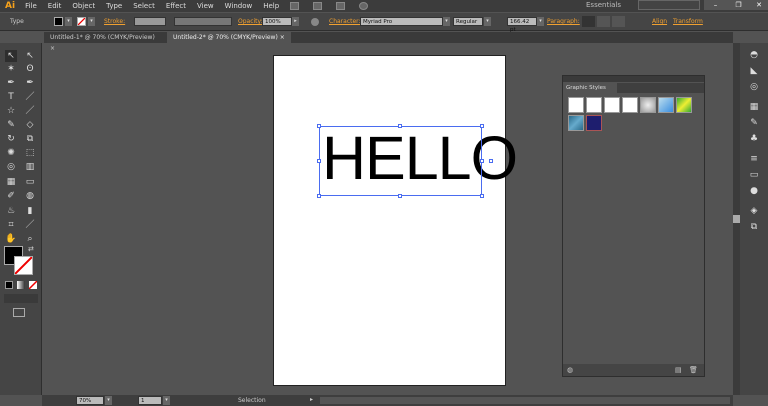  I want to click on transparency-icon: ▭, so click(754, 175).